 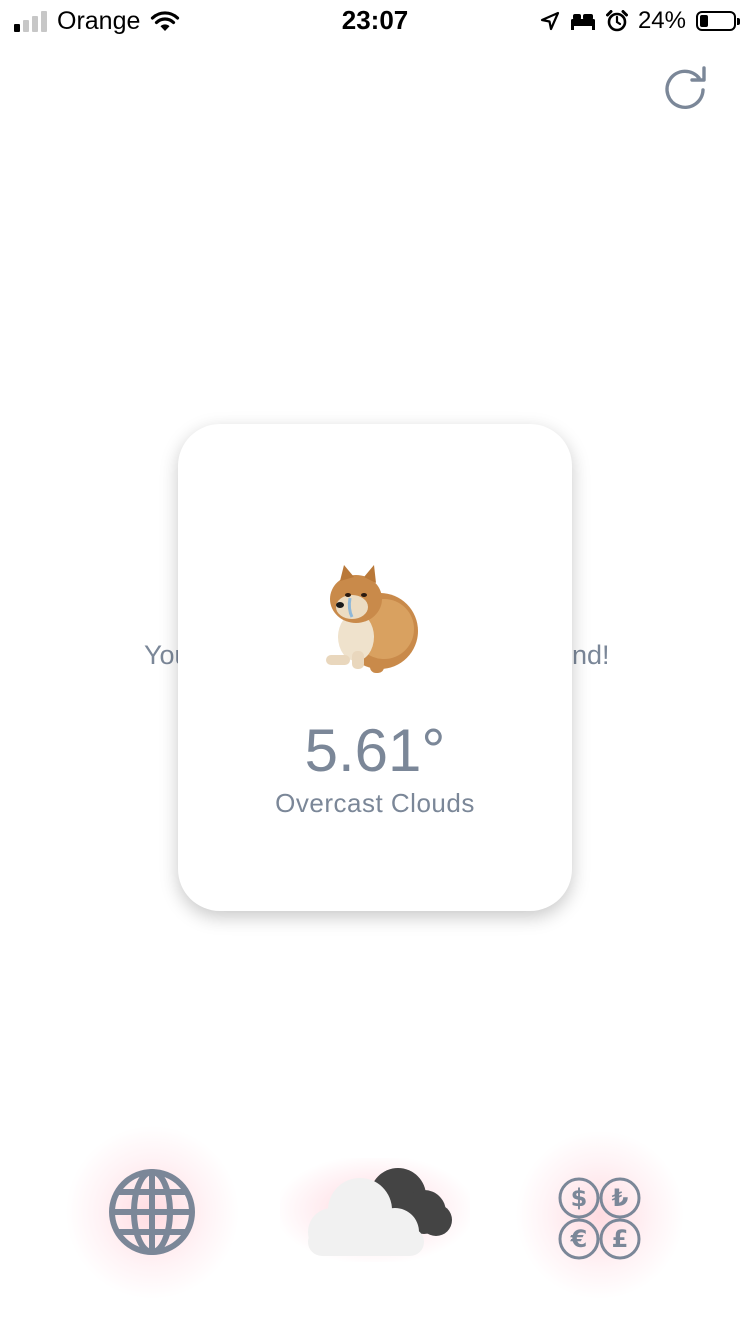 I want to click on refresh-icon, so click(x=685, y=88).